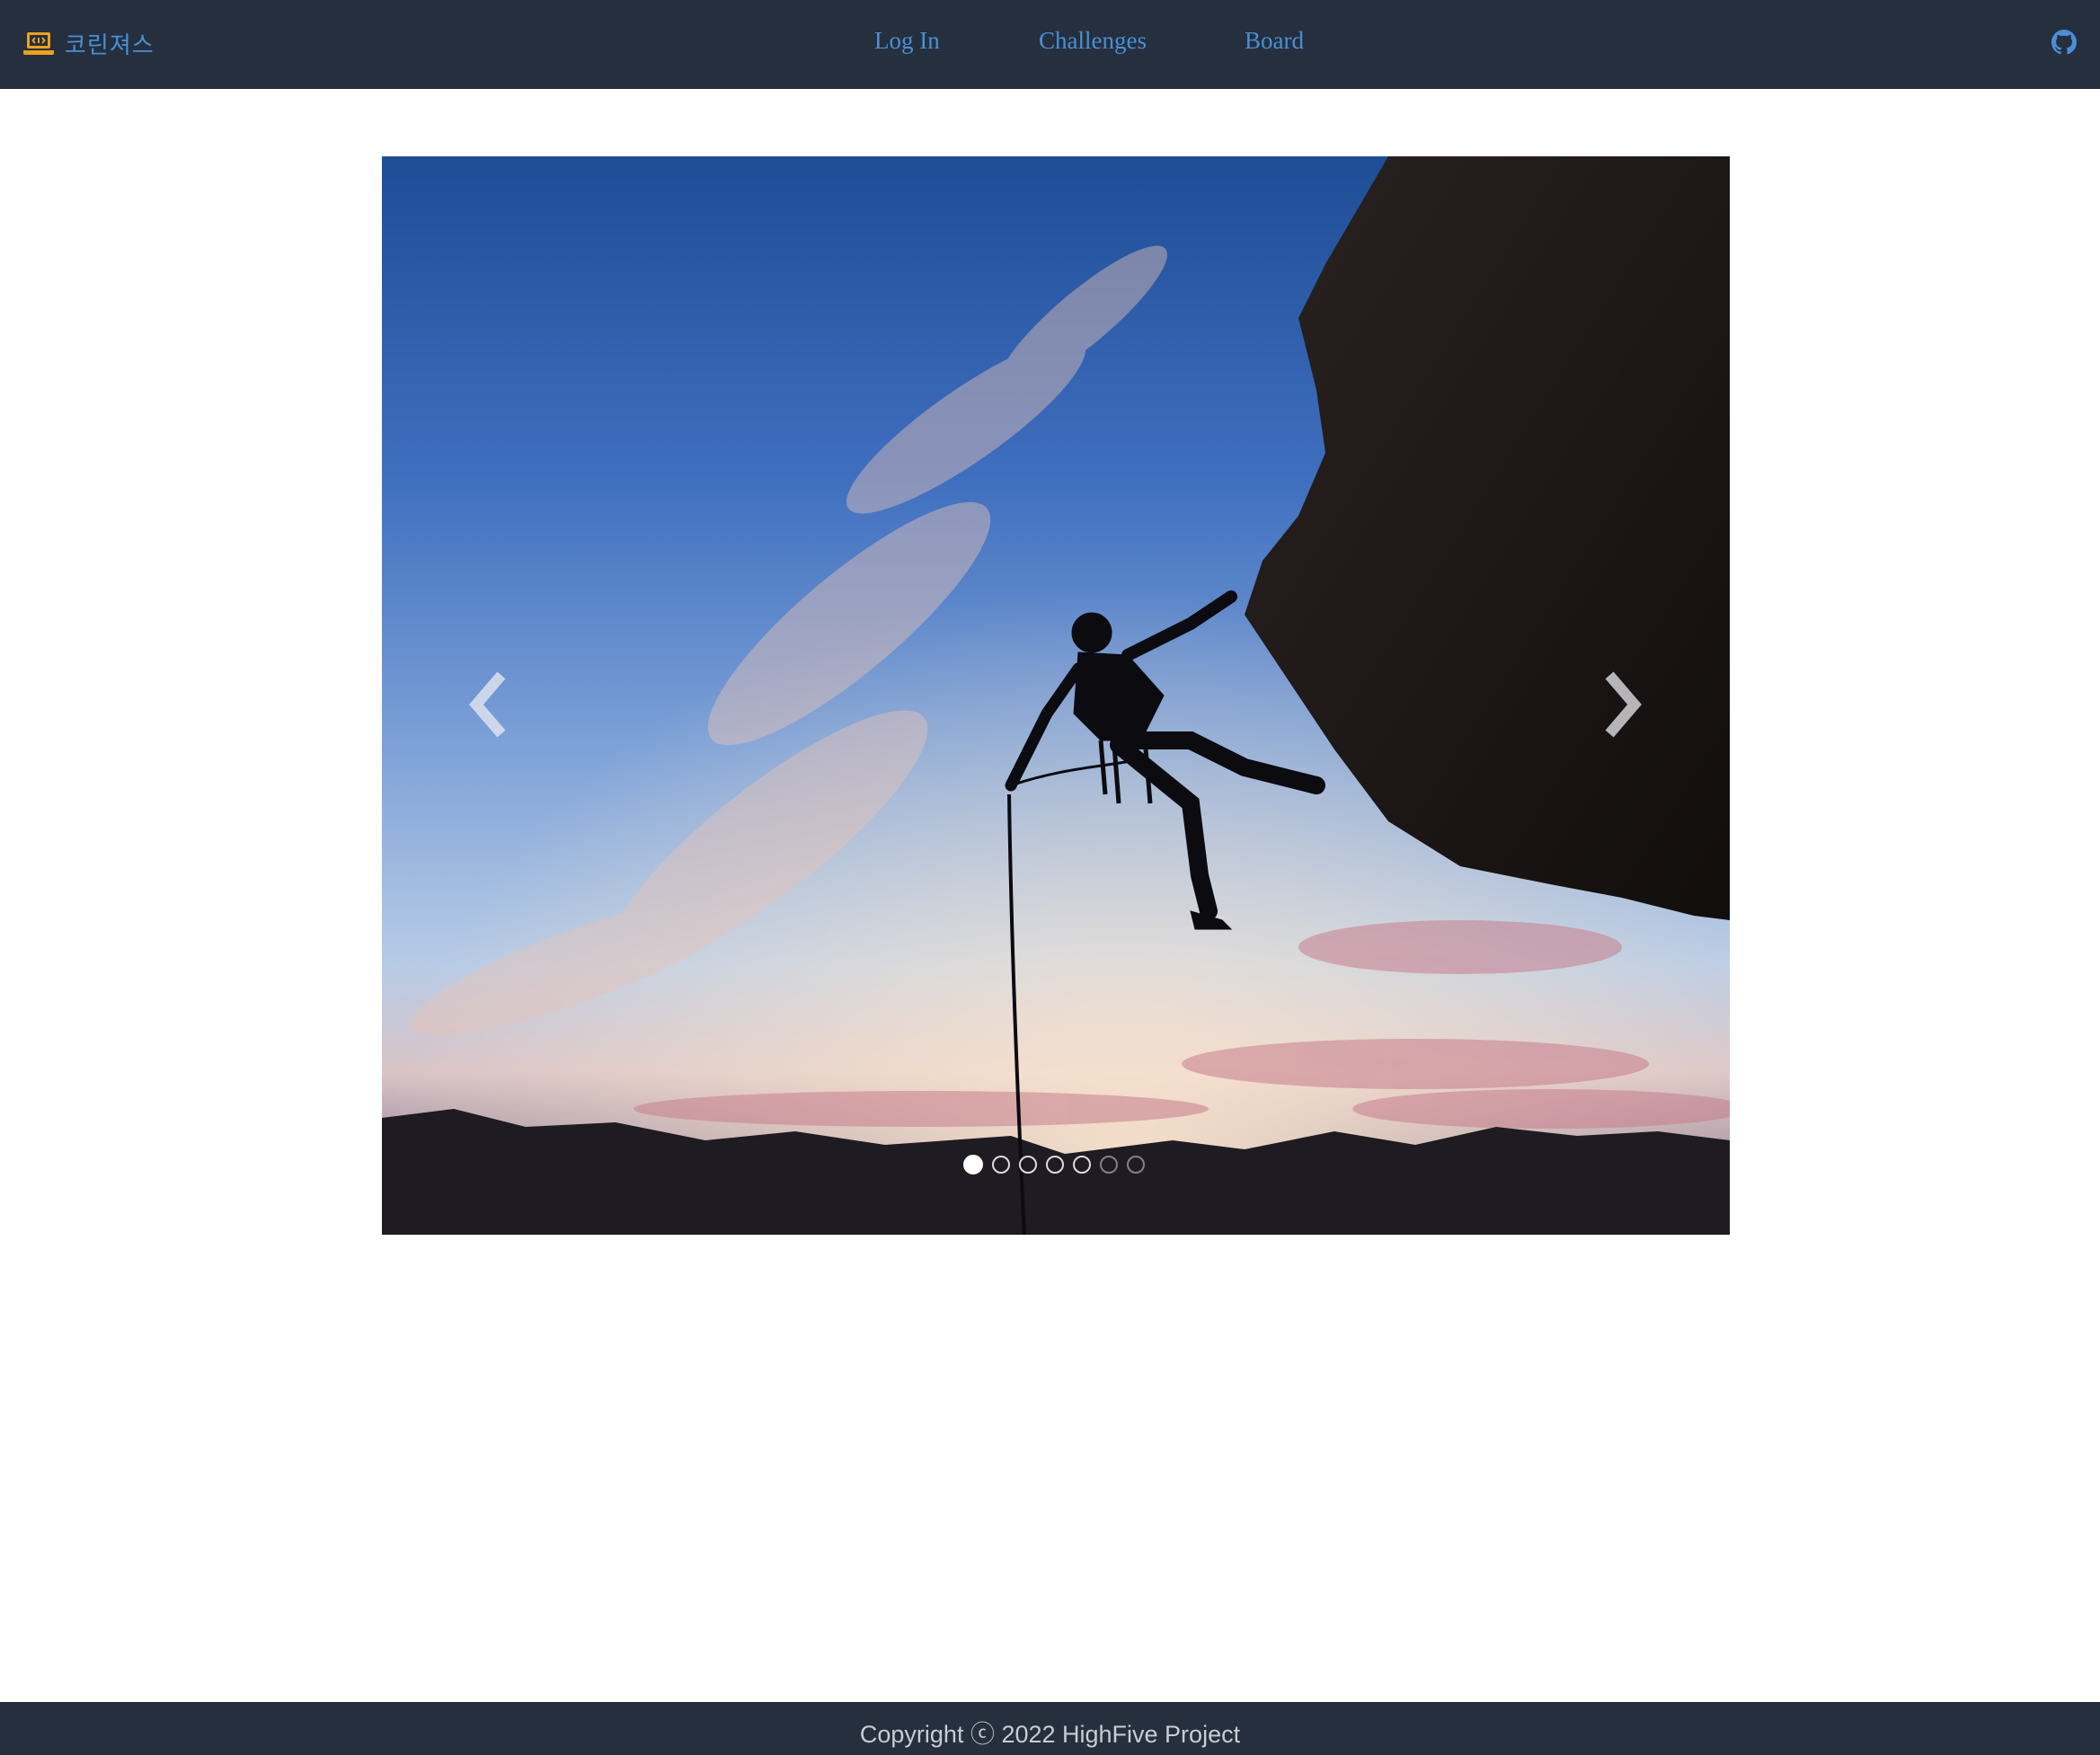 The height and width of the screenshot is (1755, 2100). What do you see at coordinates (487, 704) in the screenshot?
I see `chevron-left-icon` at bounding box center [487, 704].